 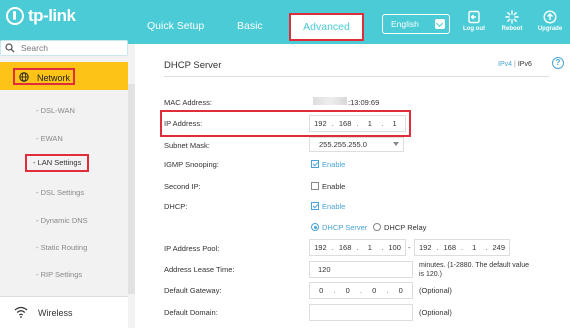 What do you see at coordinates (55, 110) in the screenshot?
I see `sidebar-item-dsl-wan: - DSL-WAN` at bounding box center [55, 110].